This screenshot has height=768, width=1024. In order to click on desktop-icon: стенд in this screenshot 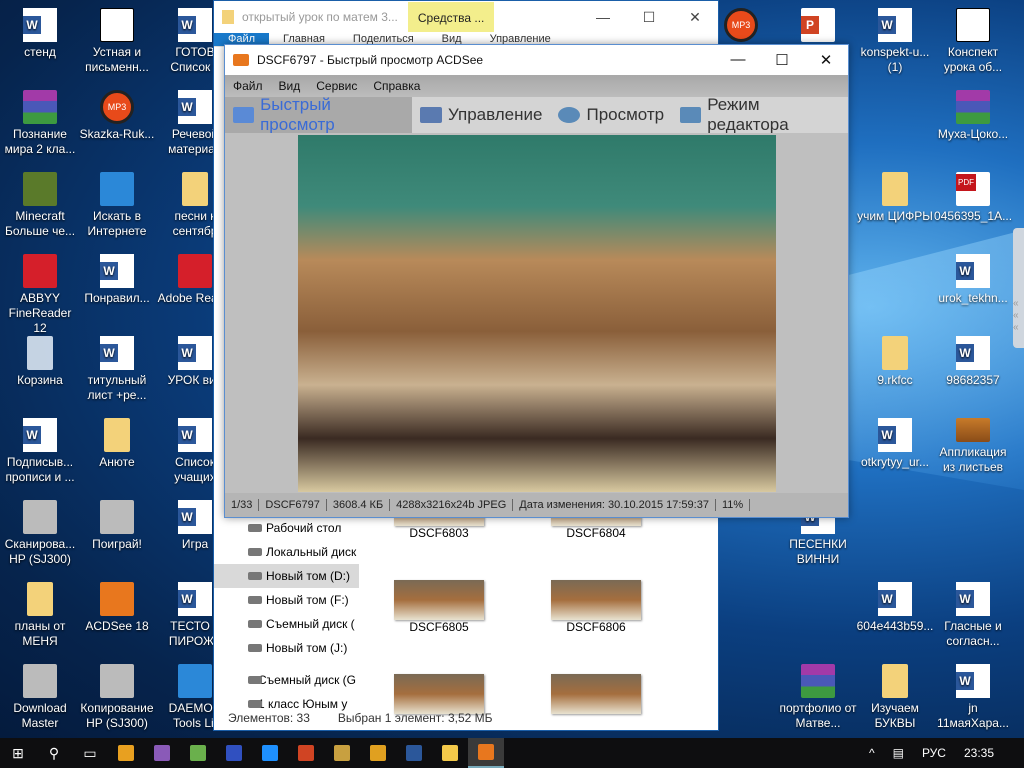, I will do `click(40, 34)`.